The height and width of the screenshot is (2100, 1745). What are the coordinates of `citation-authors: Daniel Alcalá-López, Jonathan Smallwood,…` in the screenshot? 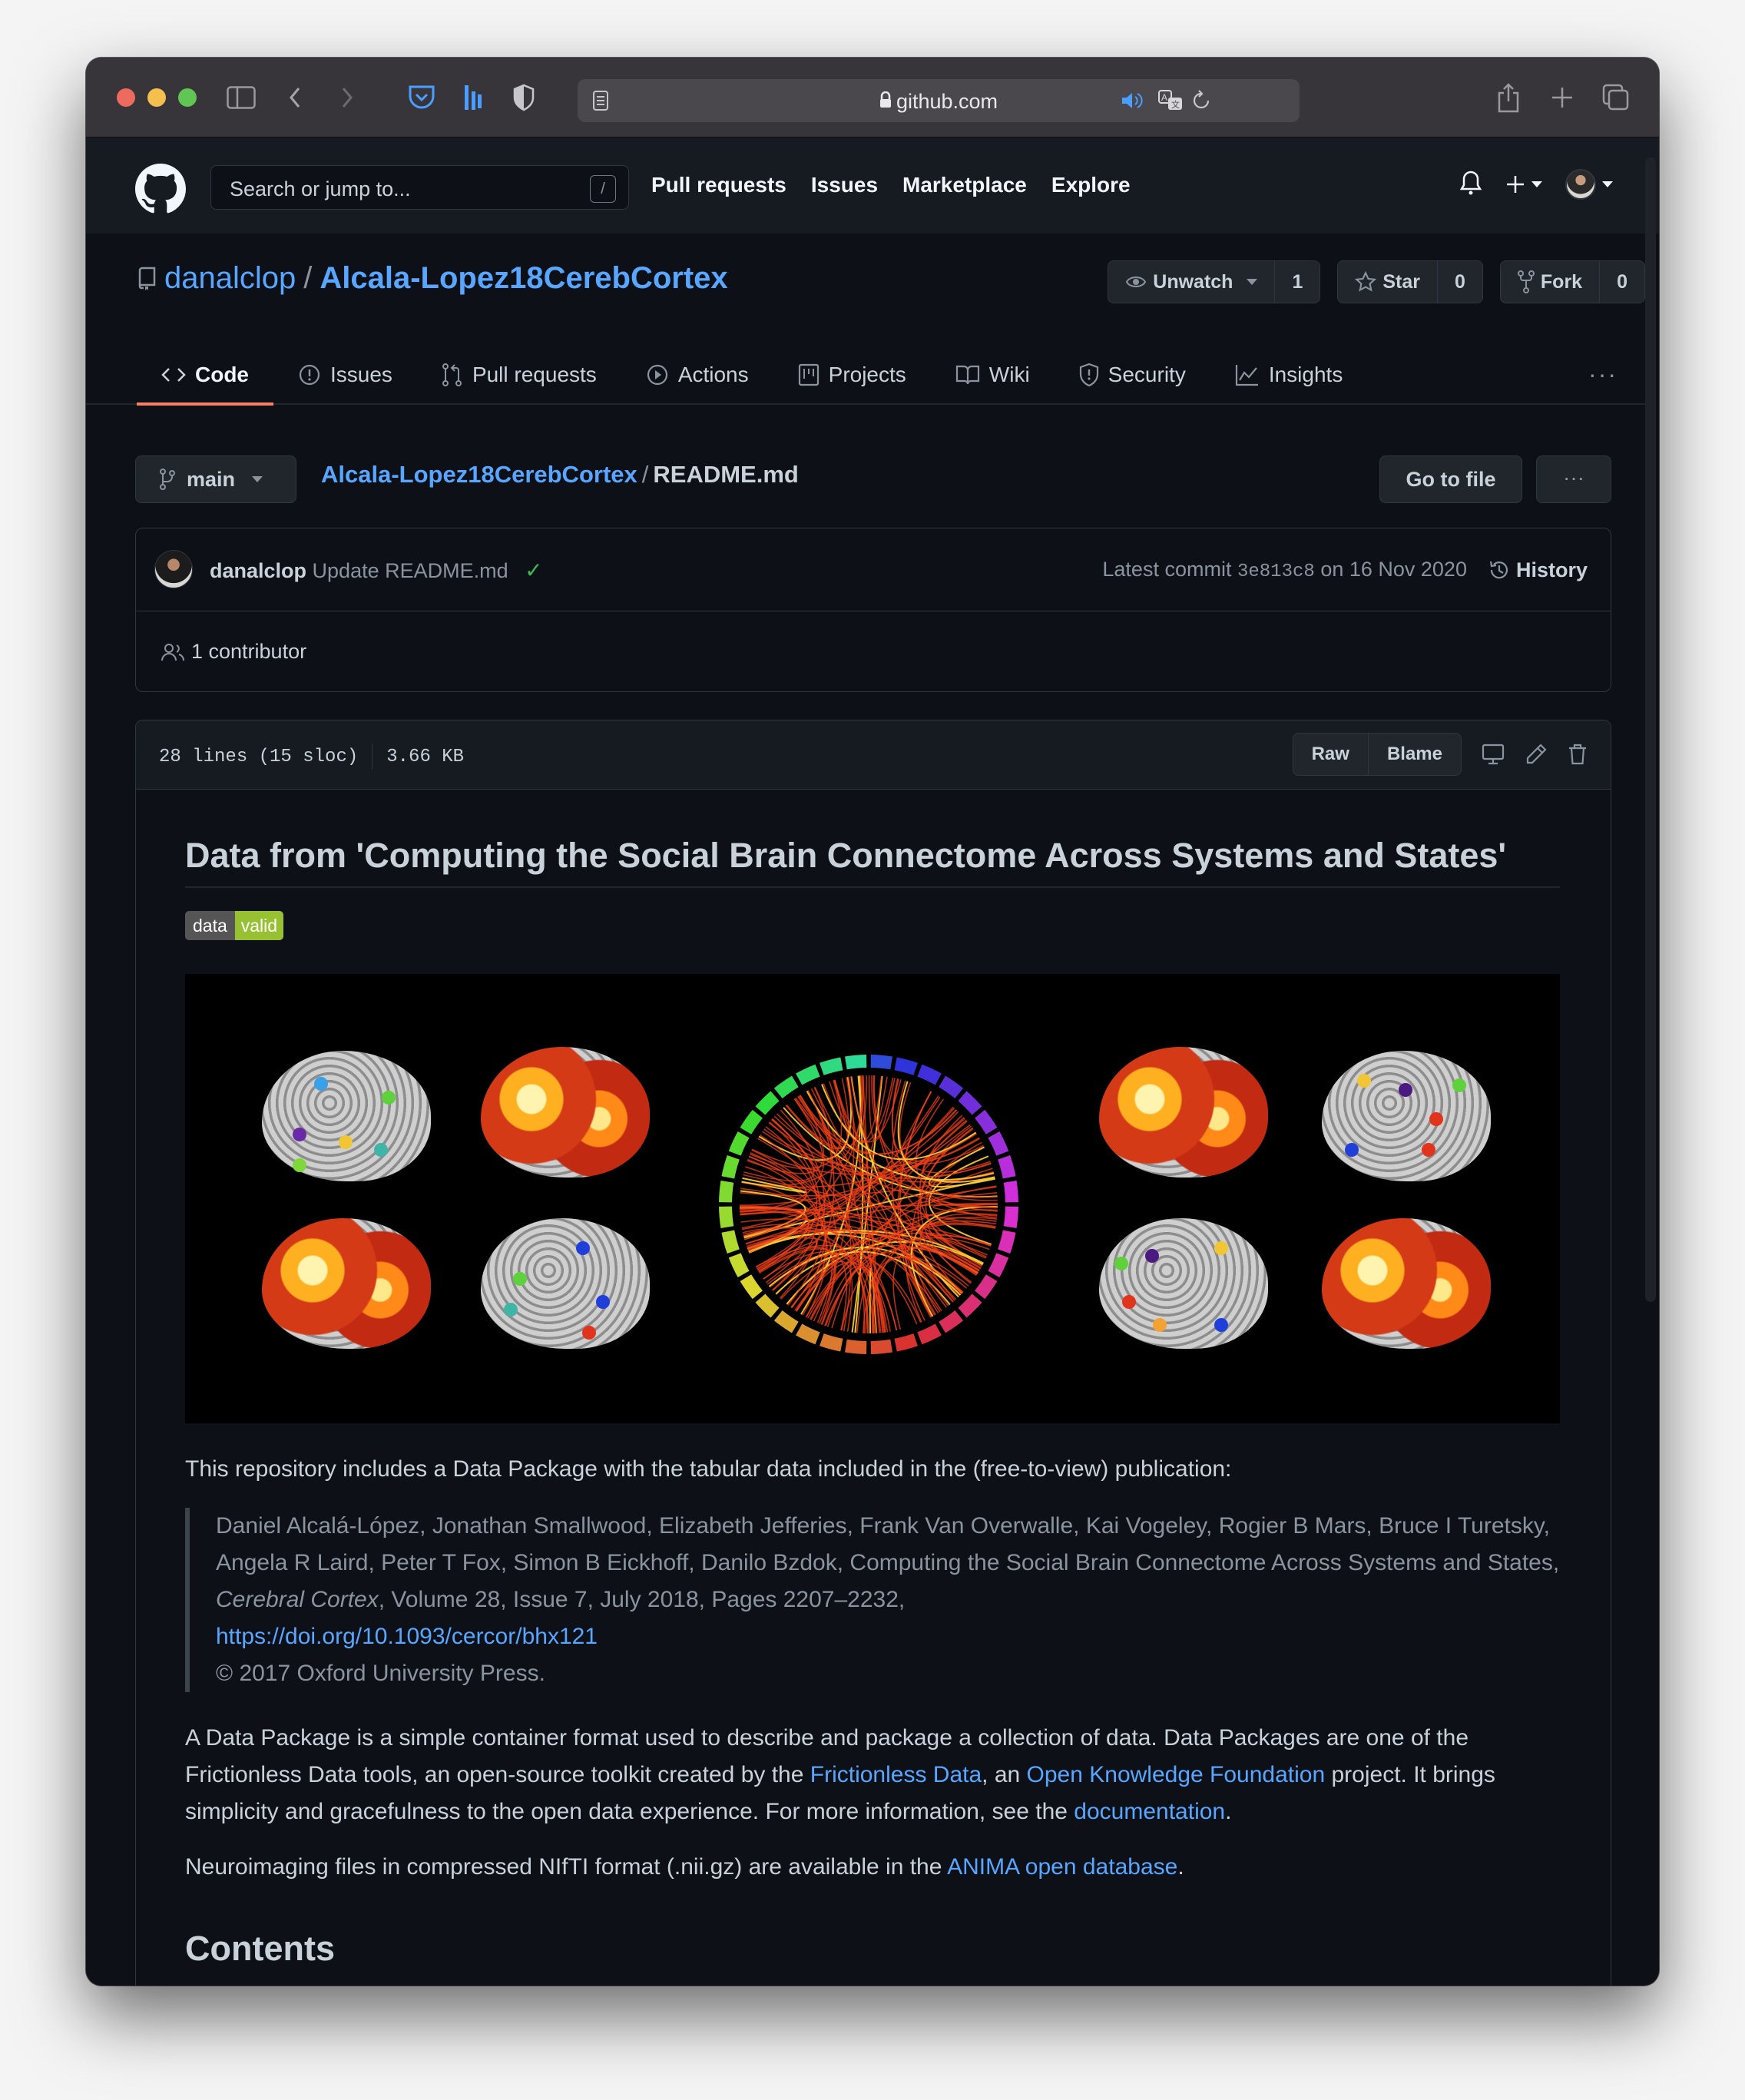 It's located at (888, 1544).